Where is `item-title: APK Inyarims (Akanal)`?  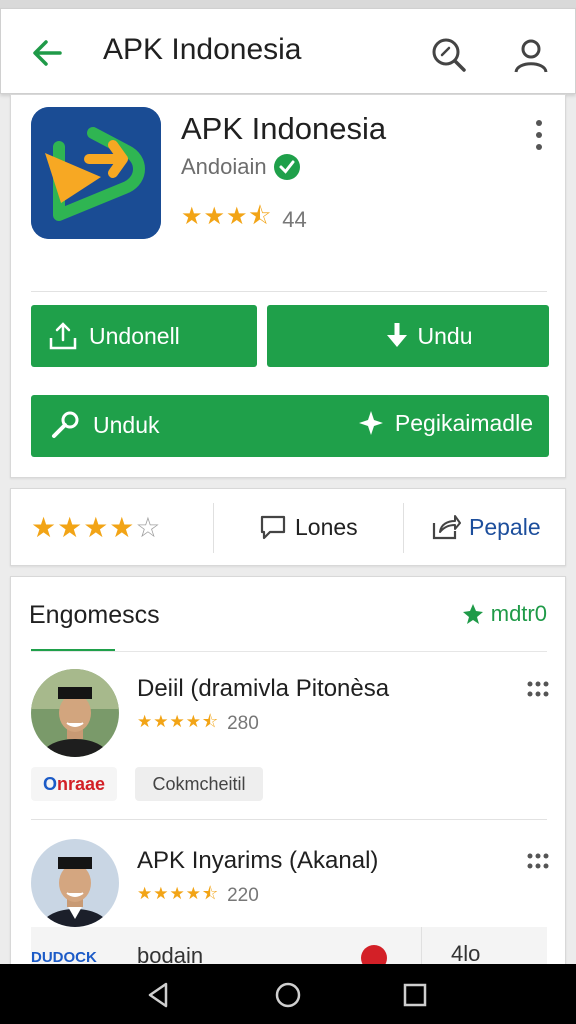 item-title: APK Inyarims (Akanal) is located at coordinates (257, 861).